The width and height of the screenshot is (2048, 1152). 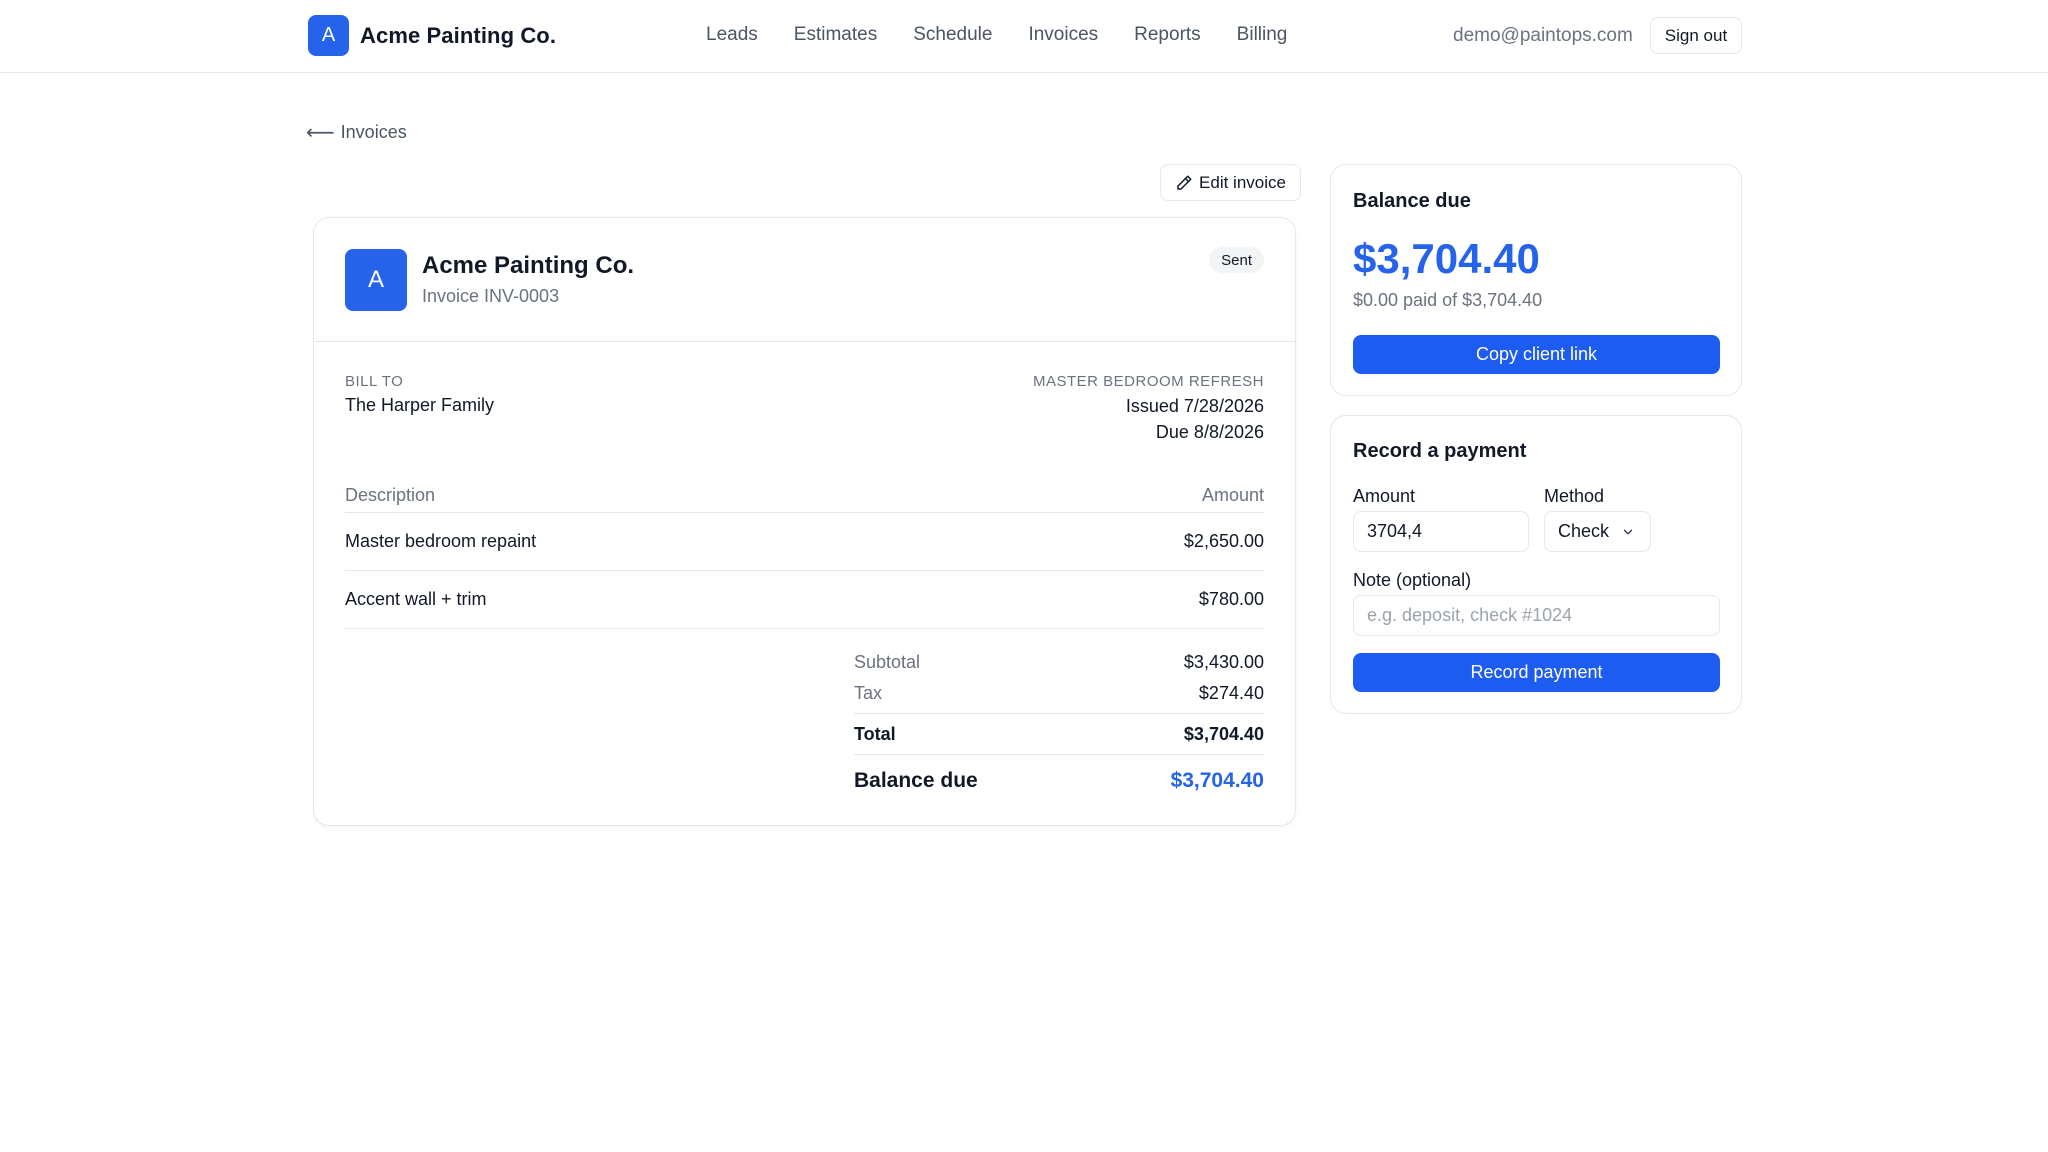 I want to click on method-value: Check, so click(x=1584, y=531).